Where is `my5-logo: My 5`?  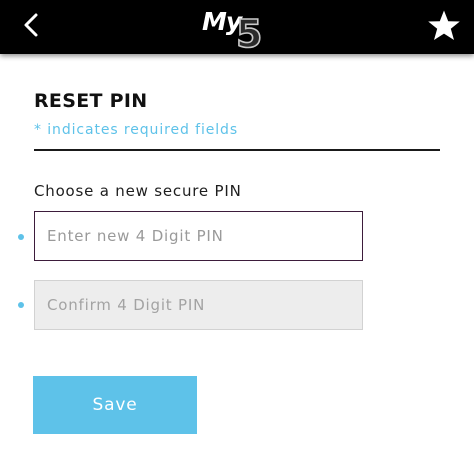
my5-logo: My 5 is located at coordinates (232, 29).